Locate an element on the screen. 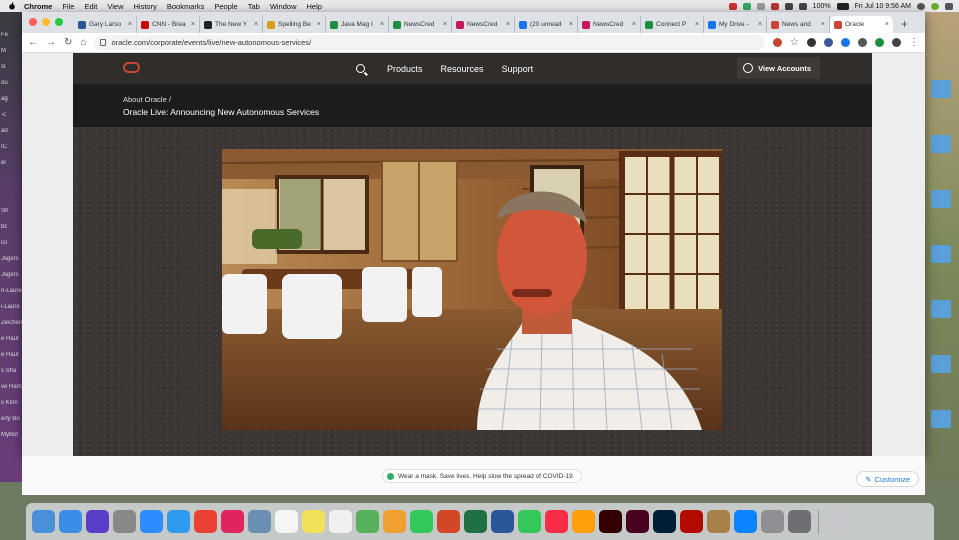 This screenshot has height=540, width=959. dock-preview-icon is located at coordinates (259, 521).